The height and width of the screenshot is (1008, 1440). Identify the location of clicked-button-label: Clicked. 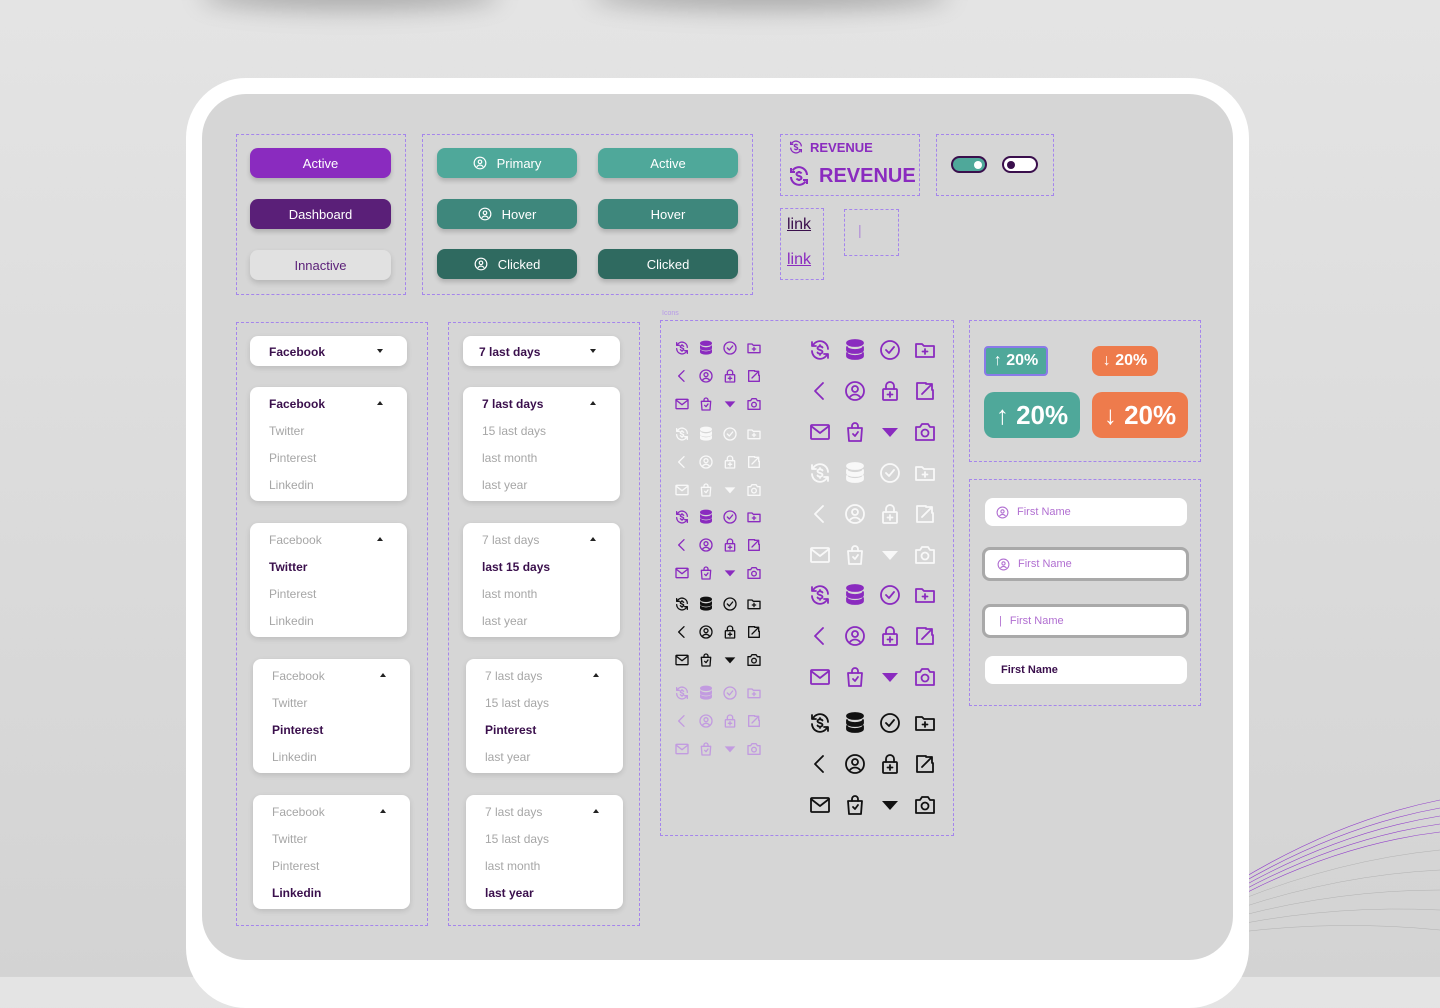
(519, 264).